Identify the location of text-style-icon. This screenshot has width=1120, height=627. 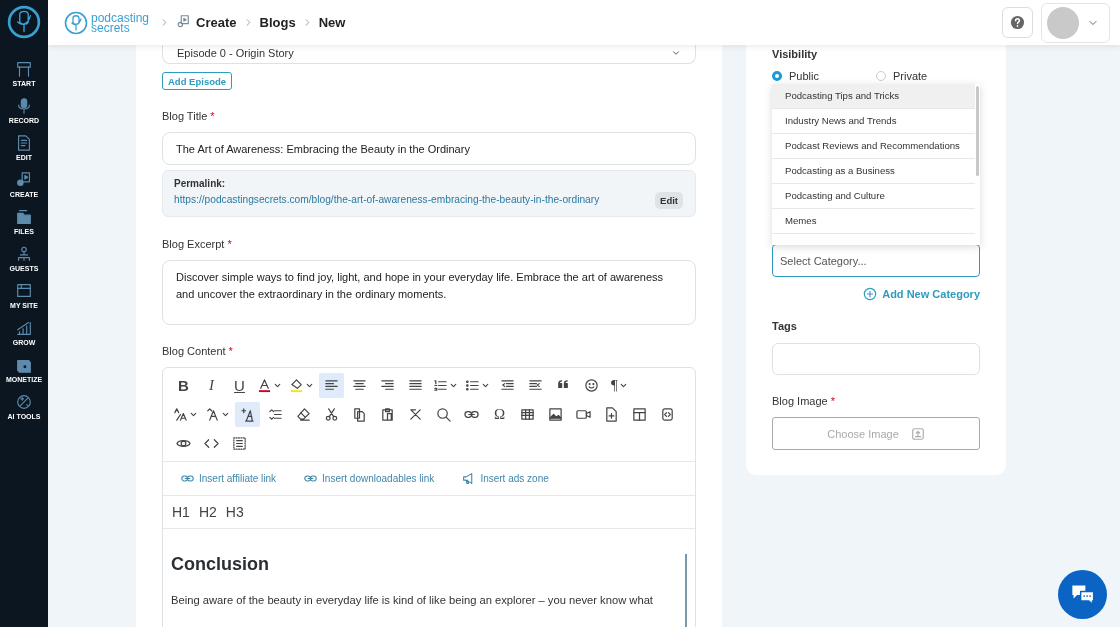
(247, 414).